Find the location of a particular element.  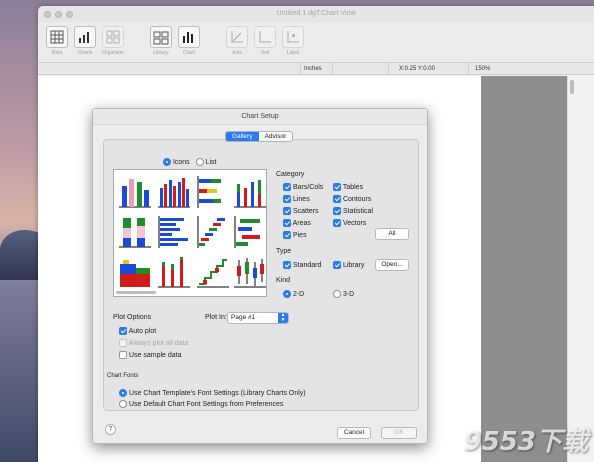

library-checkbox is located at coordinates (337, 265).